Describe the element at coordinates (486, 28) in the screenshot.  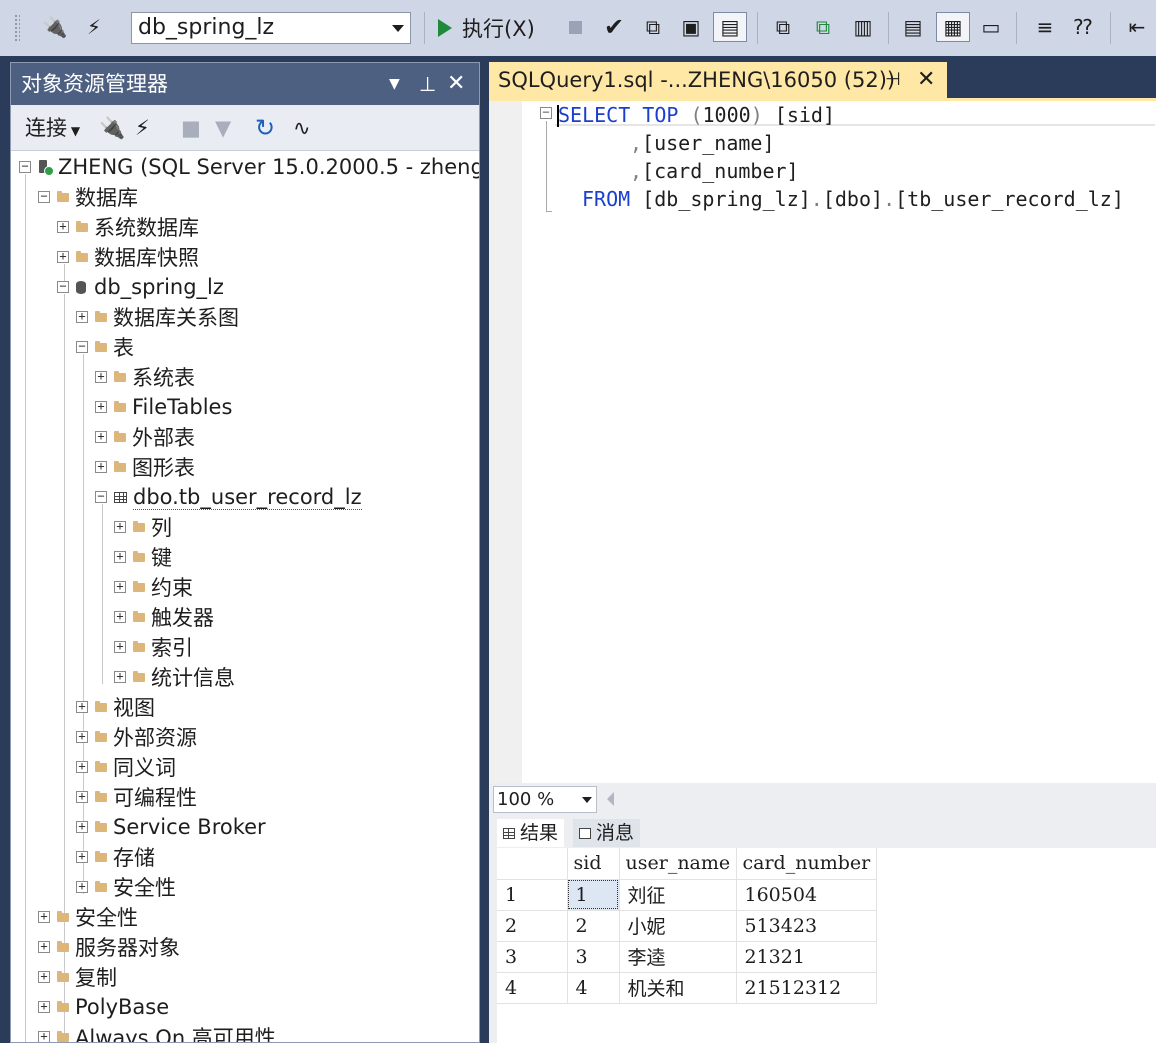
I see `execute-button: 执行(X)` at that location.